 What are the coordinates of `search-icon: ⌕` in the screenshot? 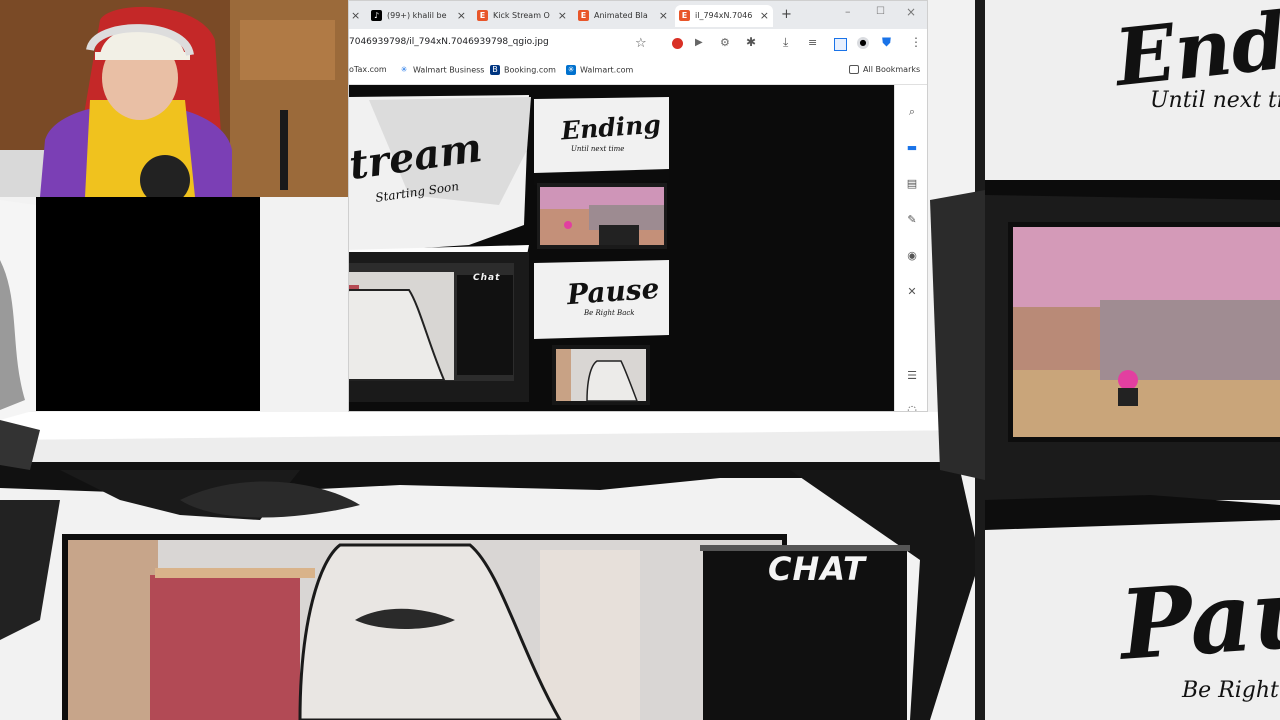 It's located at (912, 112).